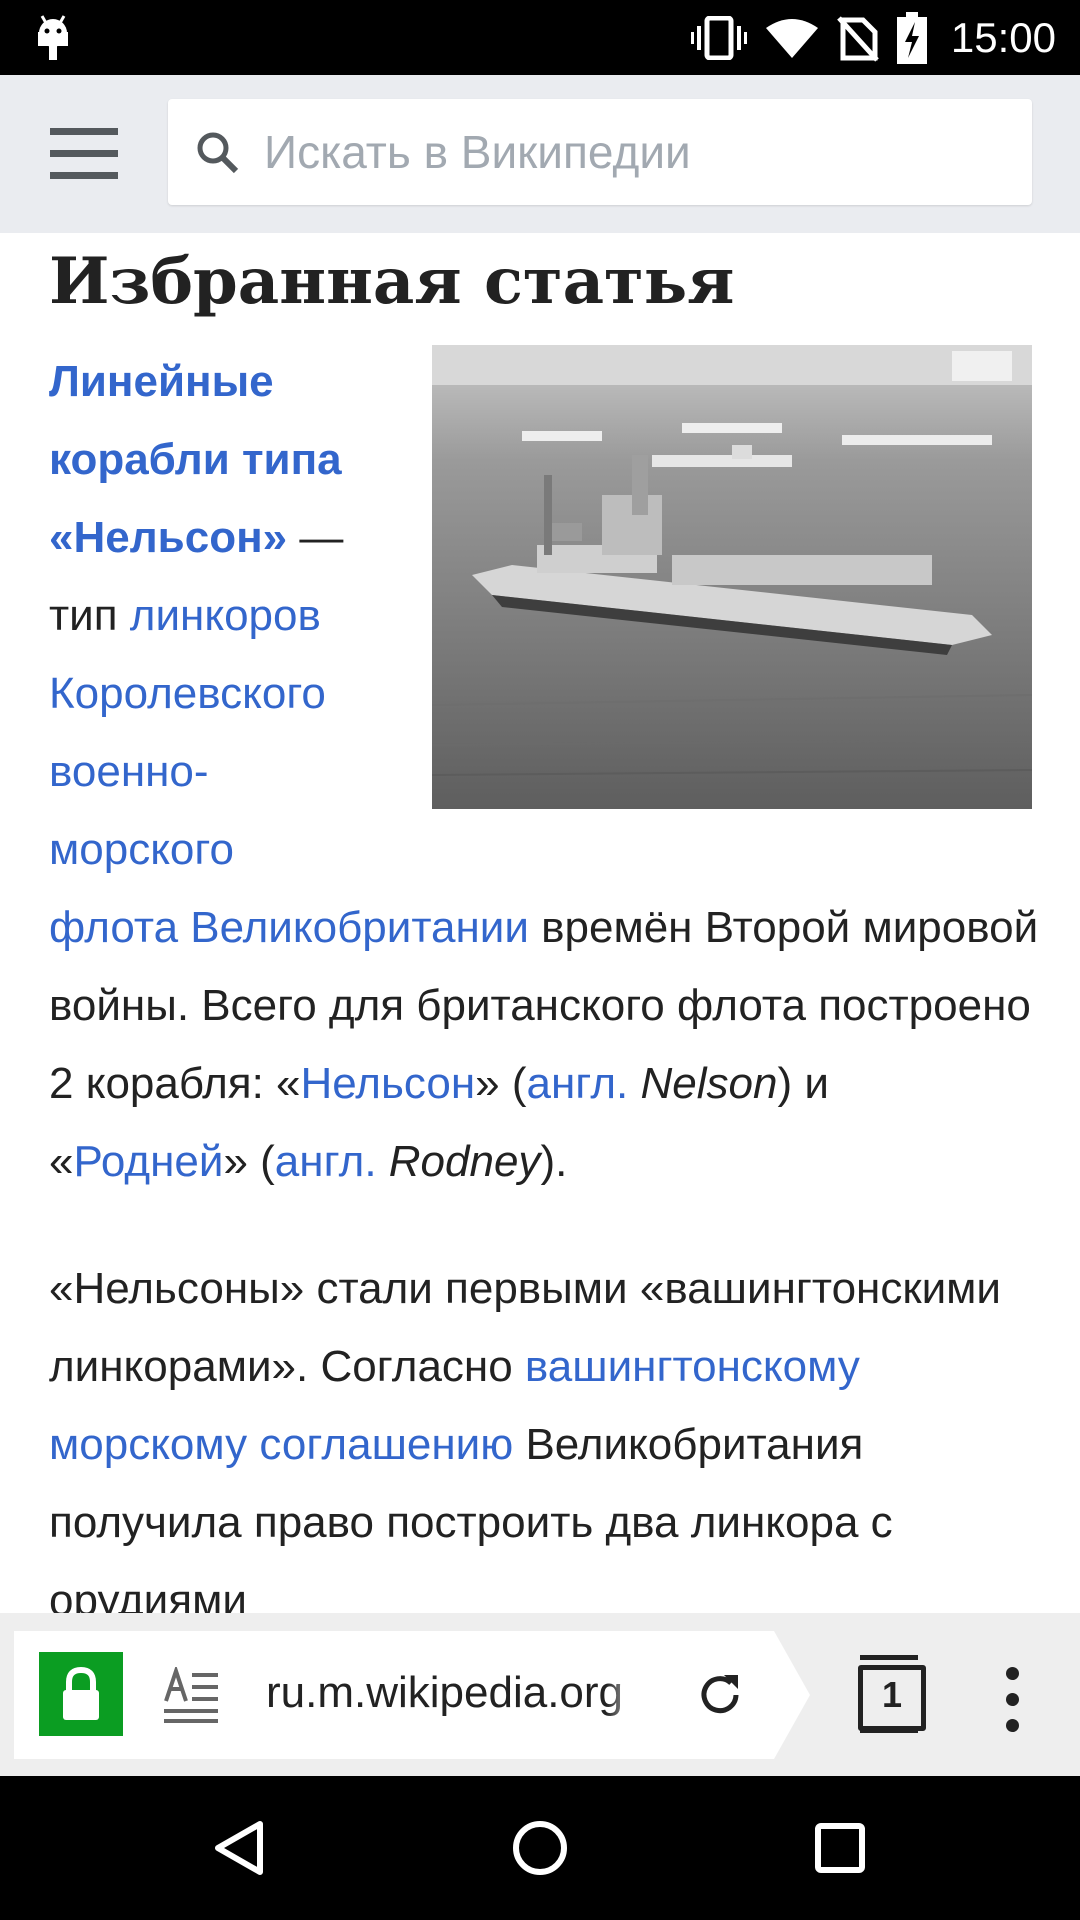 Image resolution: width=1080 pixels, height=1920 pixels. I want to click on url-value: ru.m.wikipedia.org, so click(445, 1692).